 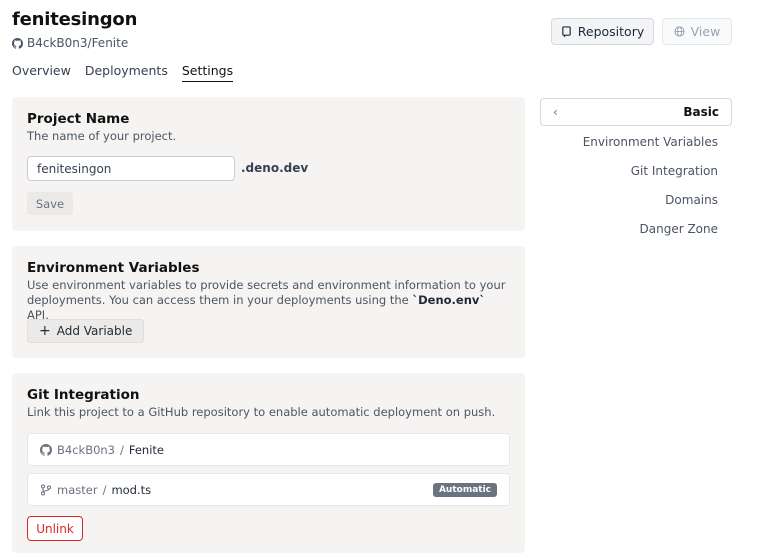 I want to click on tab-settings: Settings, so click(x=207, y=72).